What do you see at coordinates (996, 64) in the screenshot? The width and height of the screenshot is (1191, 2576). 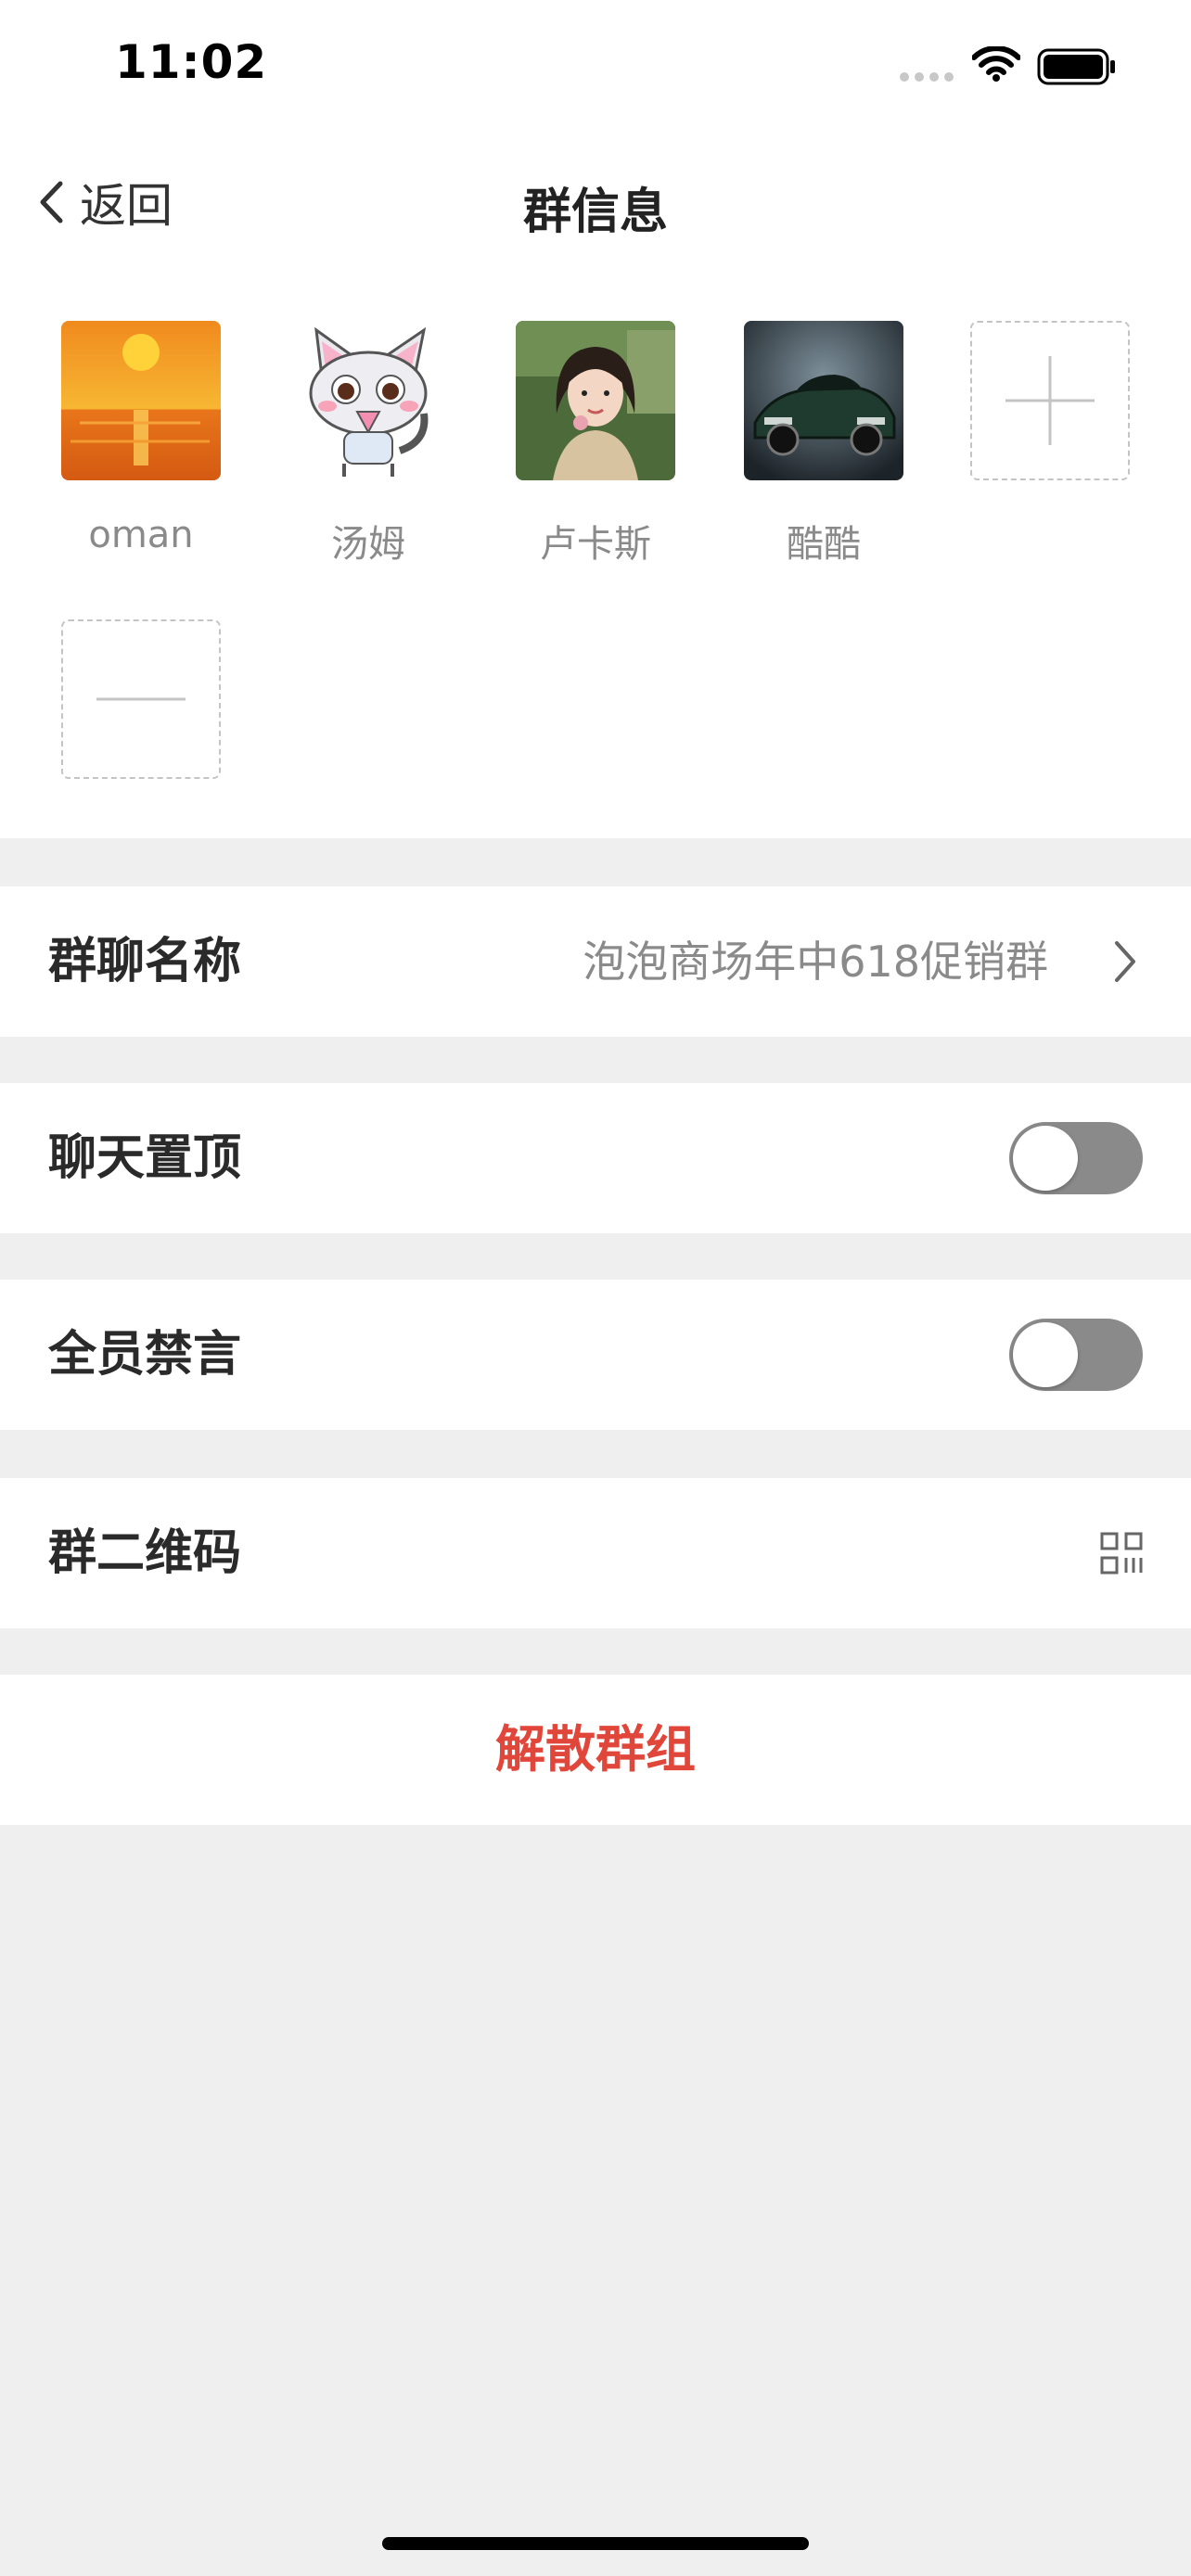 I see `wifi-icon` at bounding box center [996, 64].